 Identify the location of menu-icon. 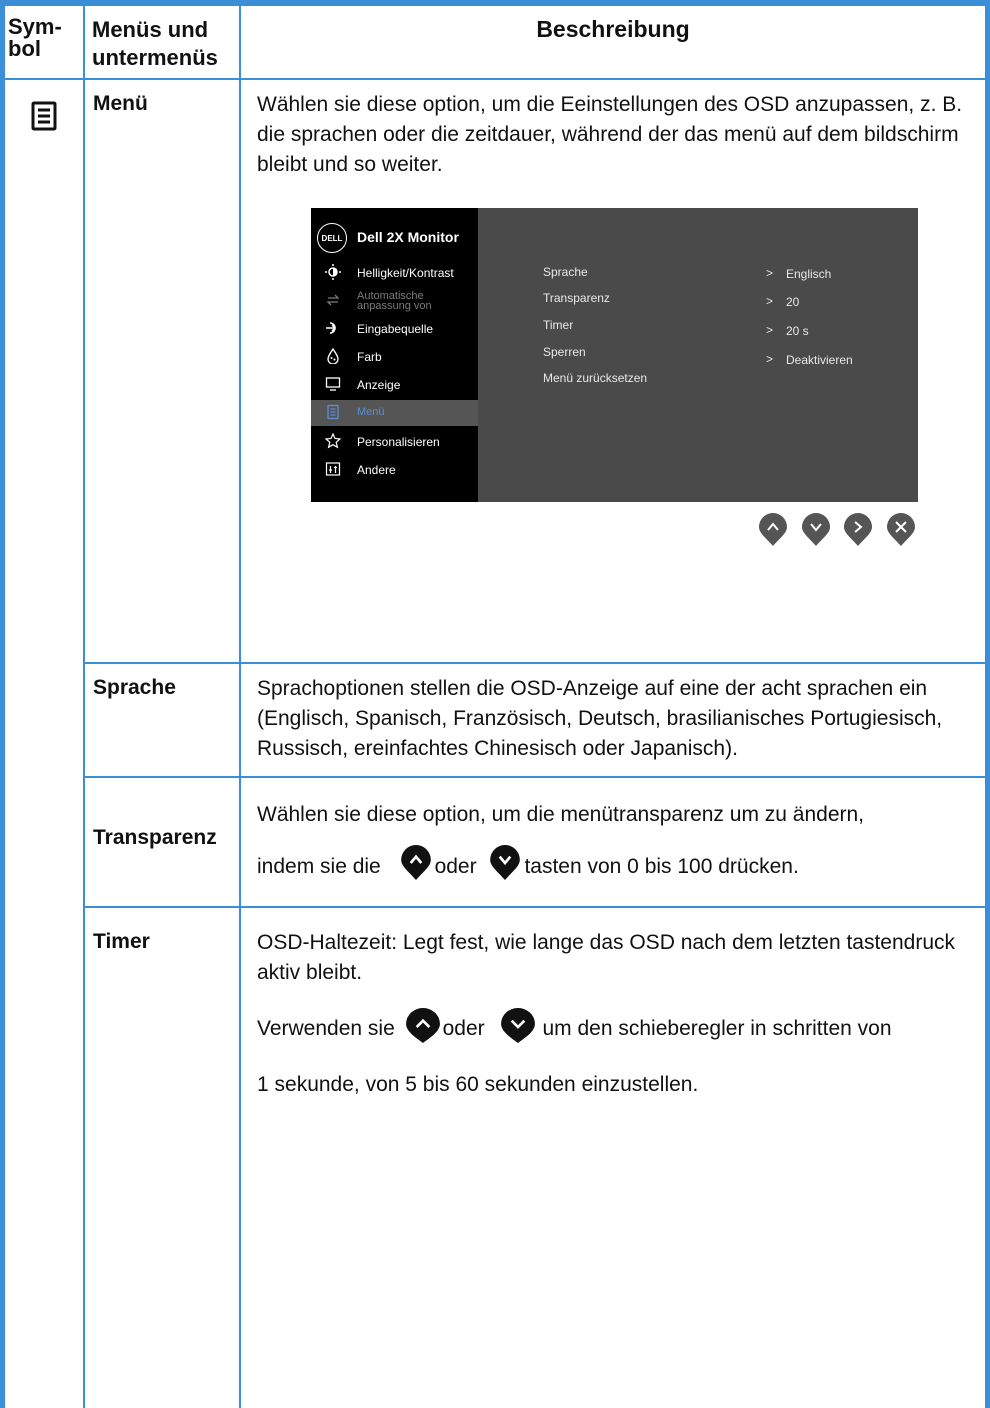
(333, 412).